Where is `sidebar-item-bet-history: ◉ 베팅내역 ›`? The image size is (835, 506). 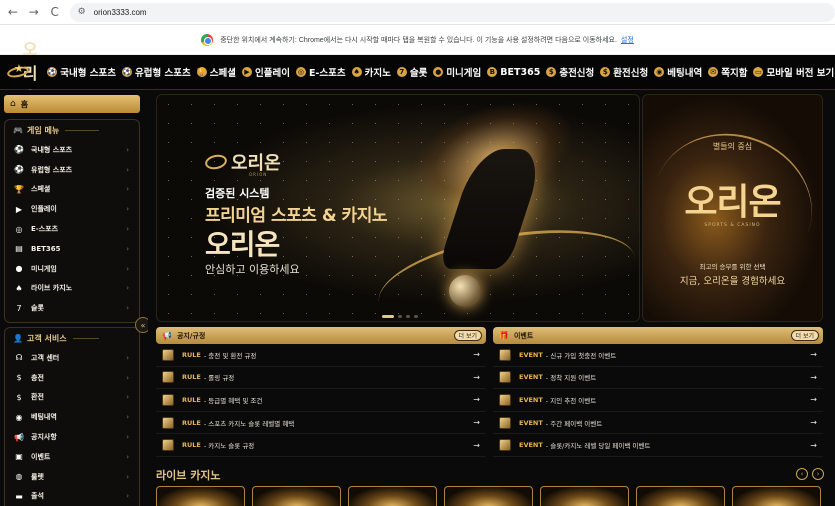
sidebar-item-bet-history: ◉ 베팅내역 › is located at coordinates (72, 417).